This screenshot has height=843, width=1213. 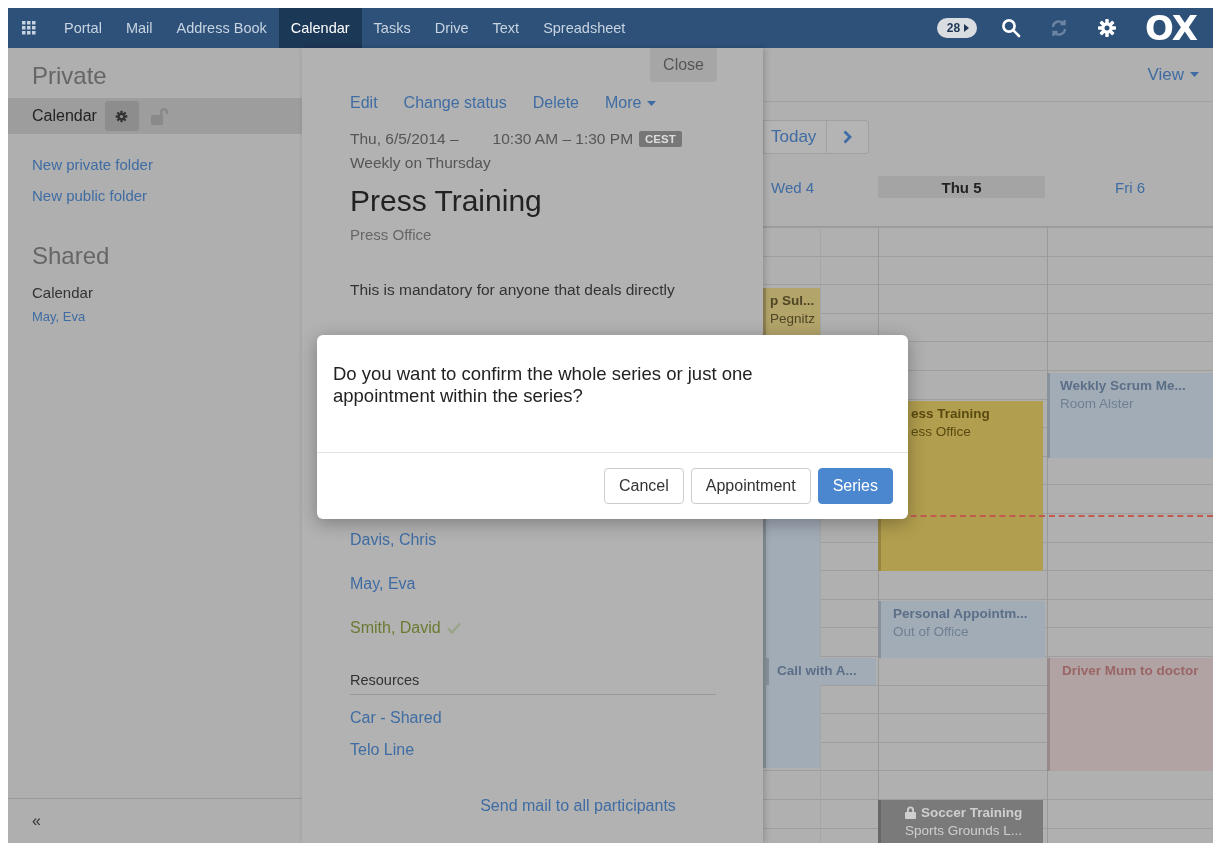 I want to click on shared-user-item: May, Eva, so click(x=155, y=316).